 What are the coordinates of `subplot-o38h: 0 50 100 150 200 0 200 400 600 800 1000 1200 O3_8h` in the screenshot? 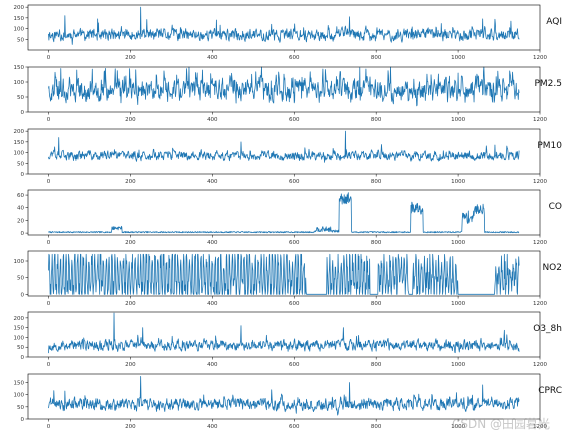 It's located at (288, 339).